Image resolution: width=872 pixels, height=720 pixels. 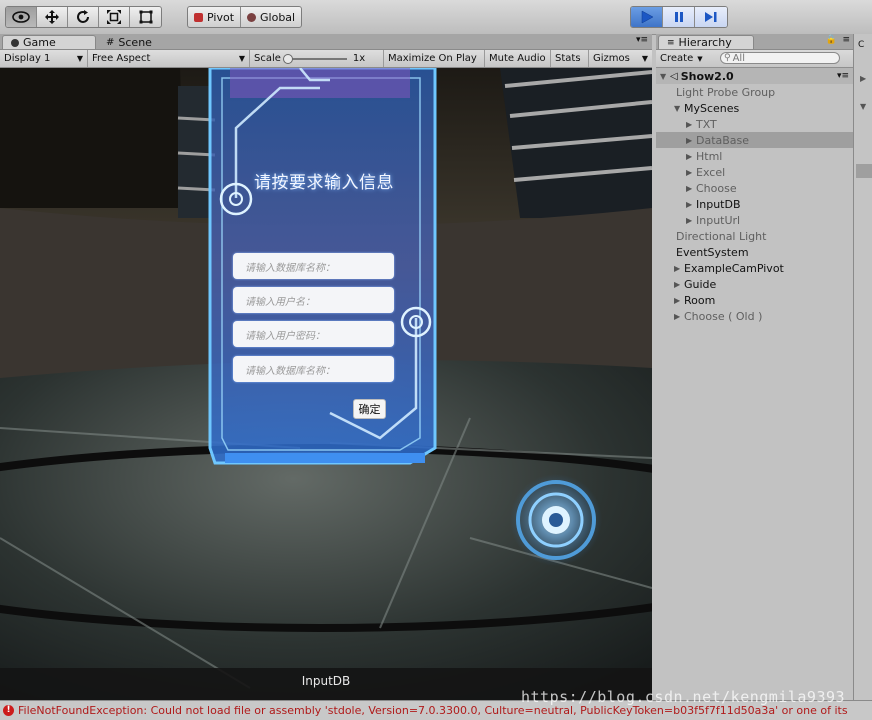 I want to click on gizmos-dropdown: Gizmos ▼, so click(x=620, y=58).